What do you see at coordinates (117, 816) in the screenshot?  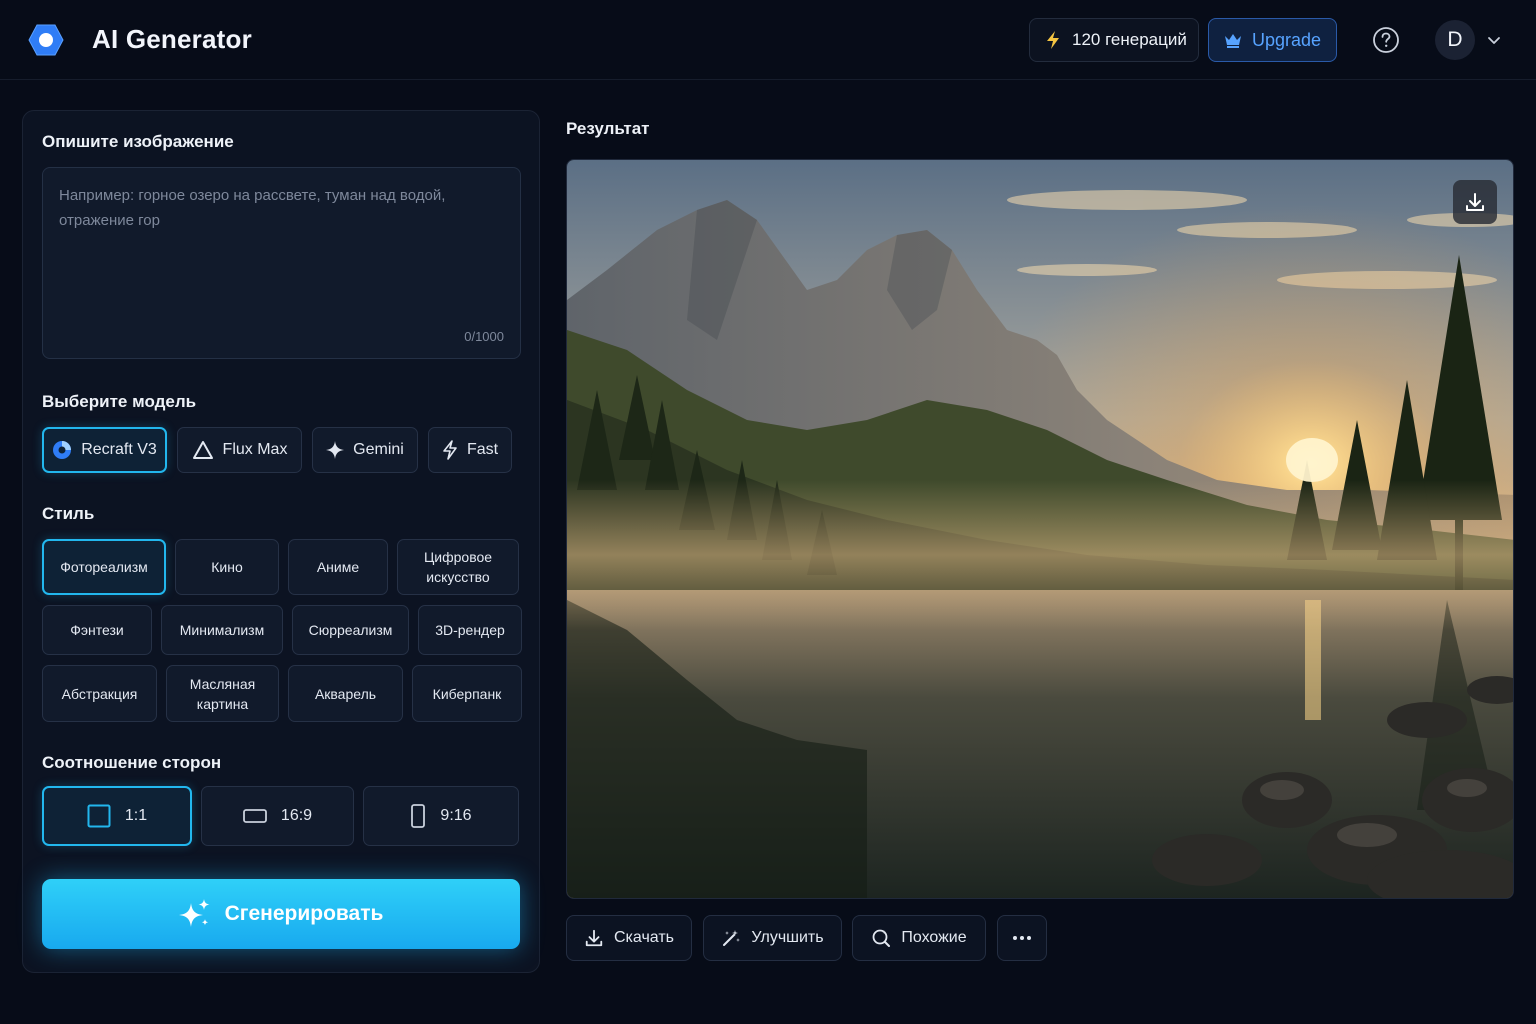 I see `aspect-option-1-1: 1:1` at bounding box center [117, 816].